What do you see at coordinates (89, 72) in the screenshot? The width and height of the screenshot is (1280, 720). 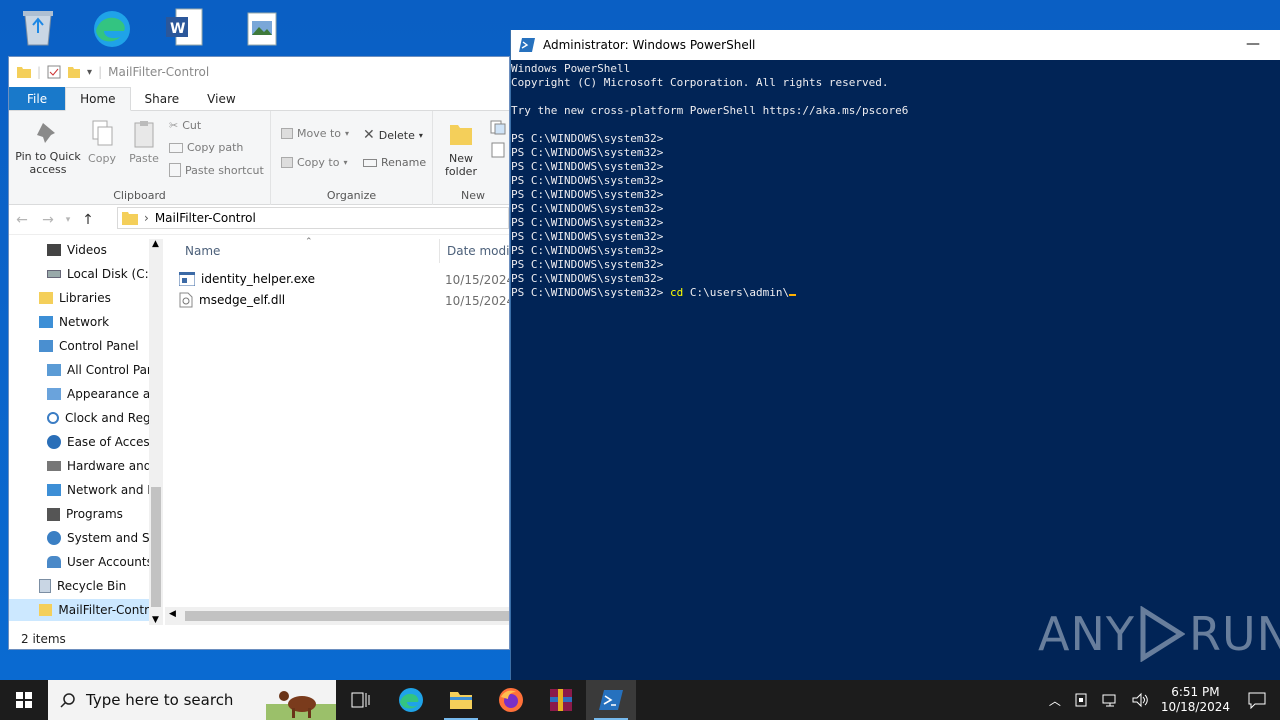 I see `customize-quick-access-icon: ▾` at bounding box center [89, 72].